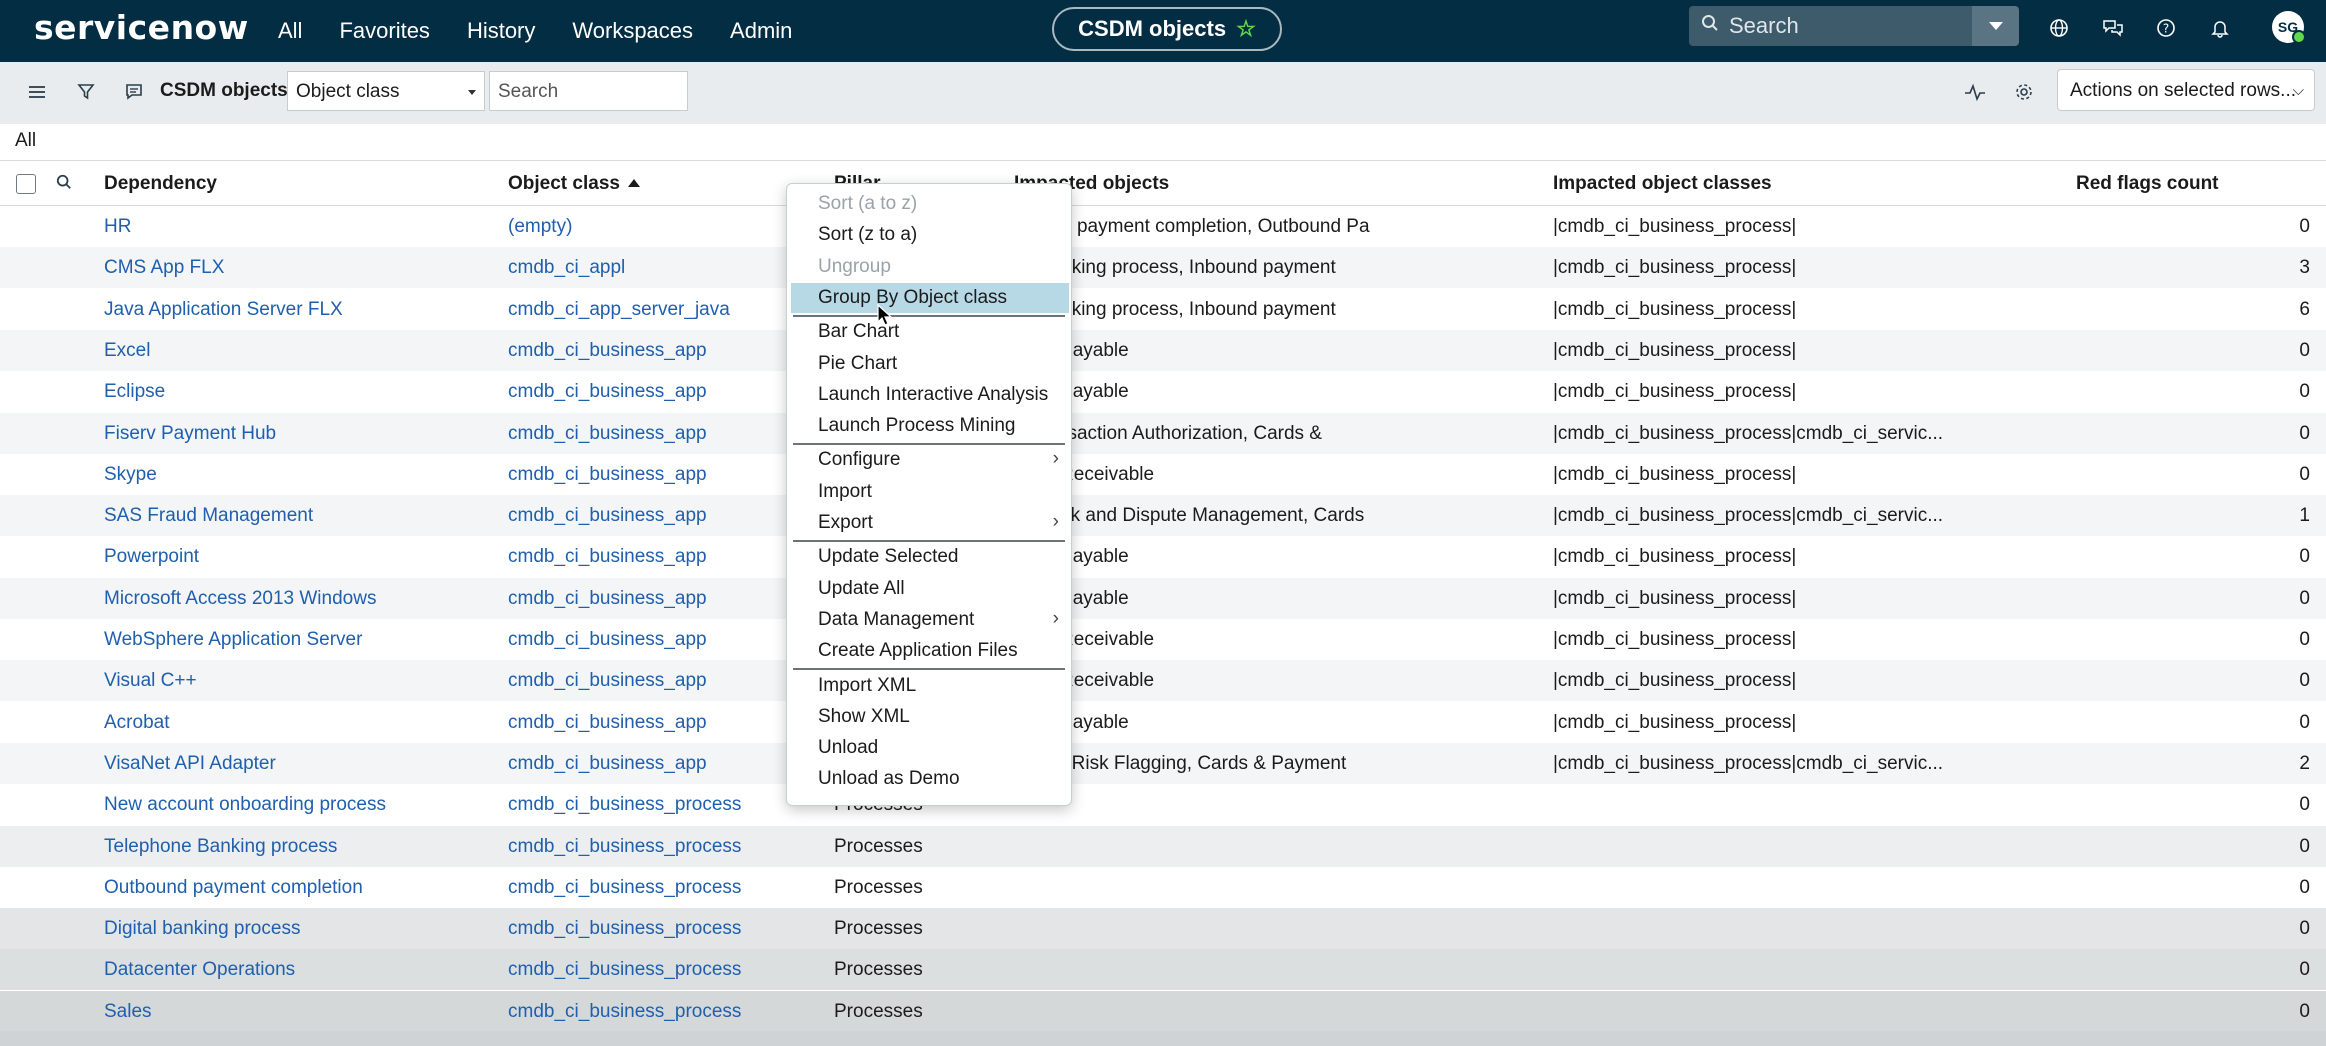 The height and width of the screenshot is (1046, 2326). Describe the element at coordinates (26, 184) in the screenshot. I see `select-all-checkbox` at that location.